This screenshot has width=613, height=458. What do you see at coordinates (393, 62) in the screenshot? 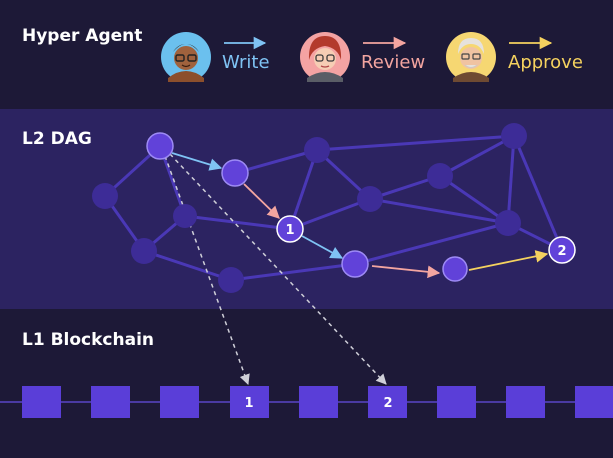
I see `review-label: Review` at bounding box center [393, 62].